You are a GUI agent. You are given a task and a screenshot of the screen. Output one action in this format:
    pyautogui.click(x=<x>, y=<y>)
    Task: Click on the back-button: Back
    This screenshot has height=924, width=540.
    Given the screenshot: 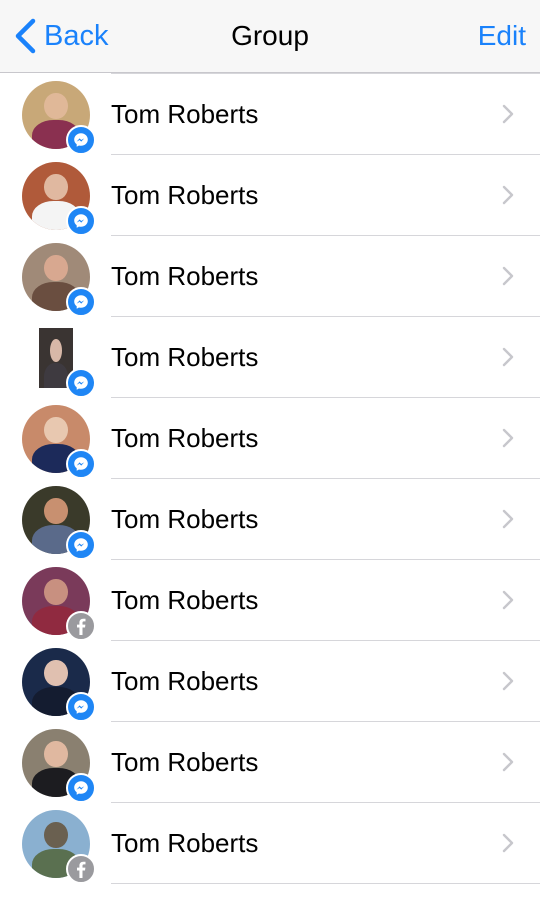 What is the action you would take?
    pyautogui.click(x=61, y=36)
    